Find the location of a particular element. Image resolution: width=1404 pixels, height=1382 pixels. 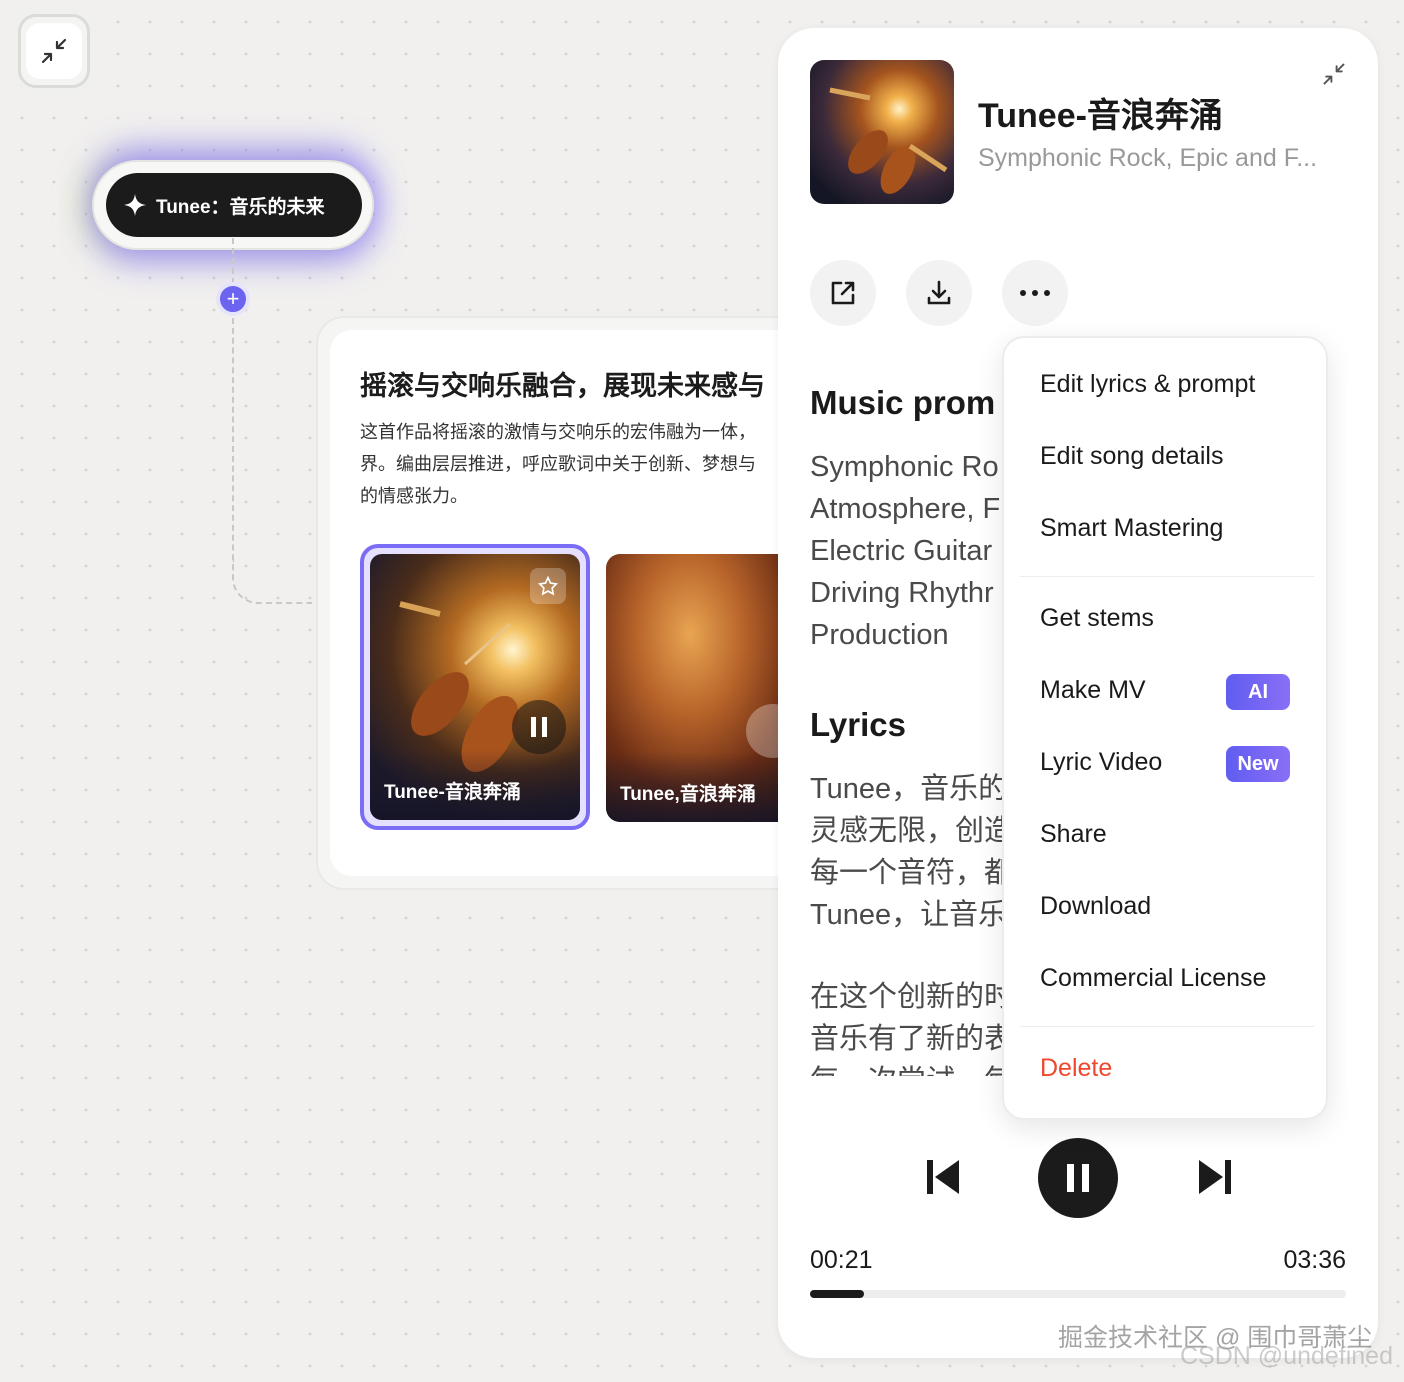

card-title: 摇滚与交响乐融合，展现未来感与 is located at coordinates (562, 386).